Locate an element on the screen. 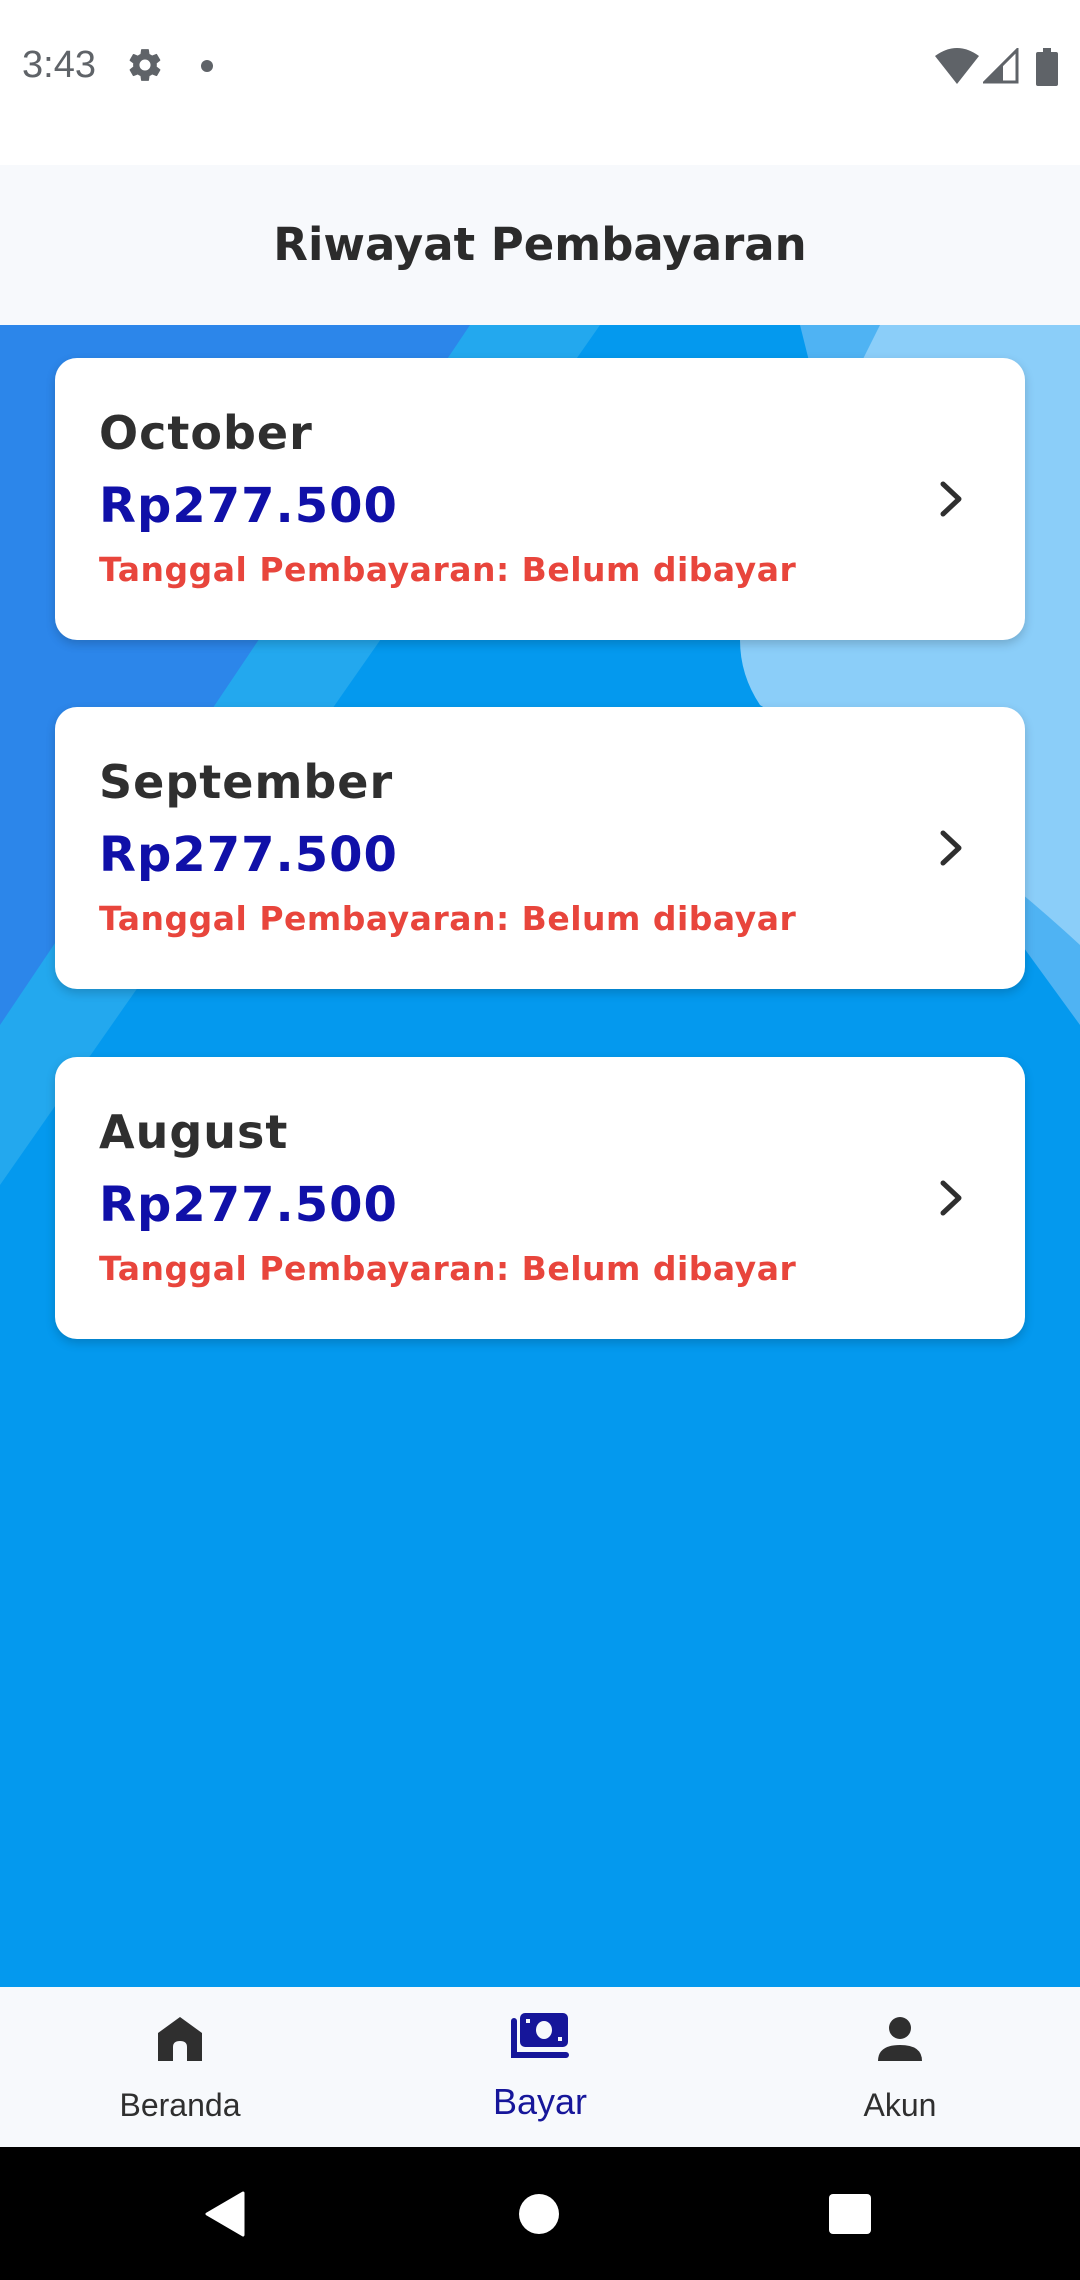 The height and width of the screenshot is (2280, 1080). bottom-navigation: Beranda Bayar Akun is located at coordinates (540, 2067).